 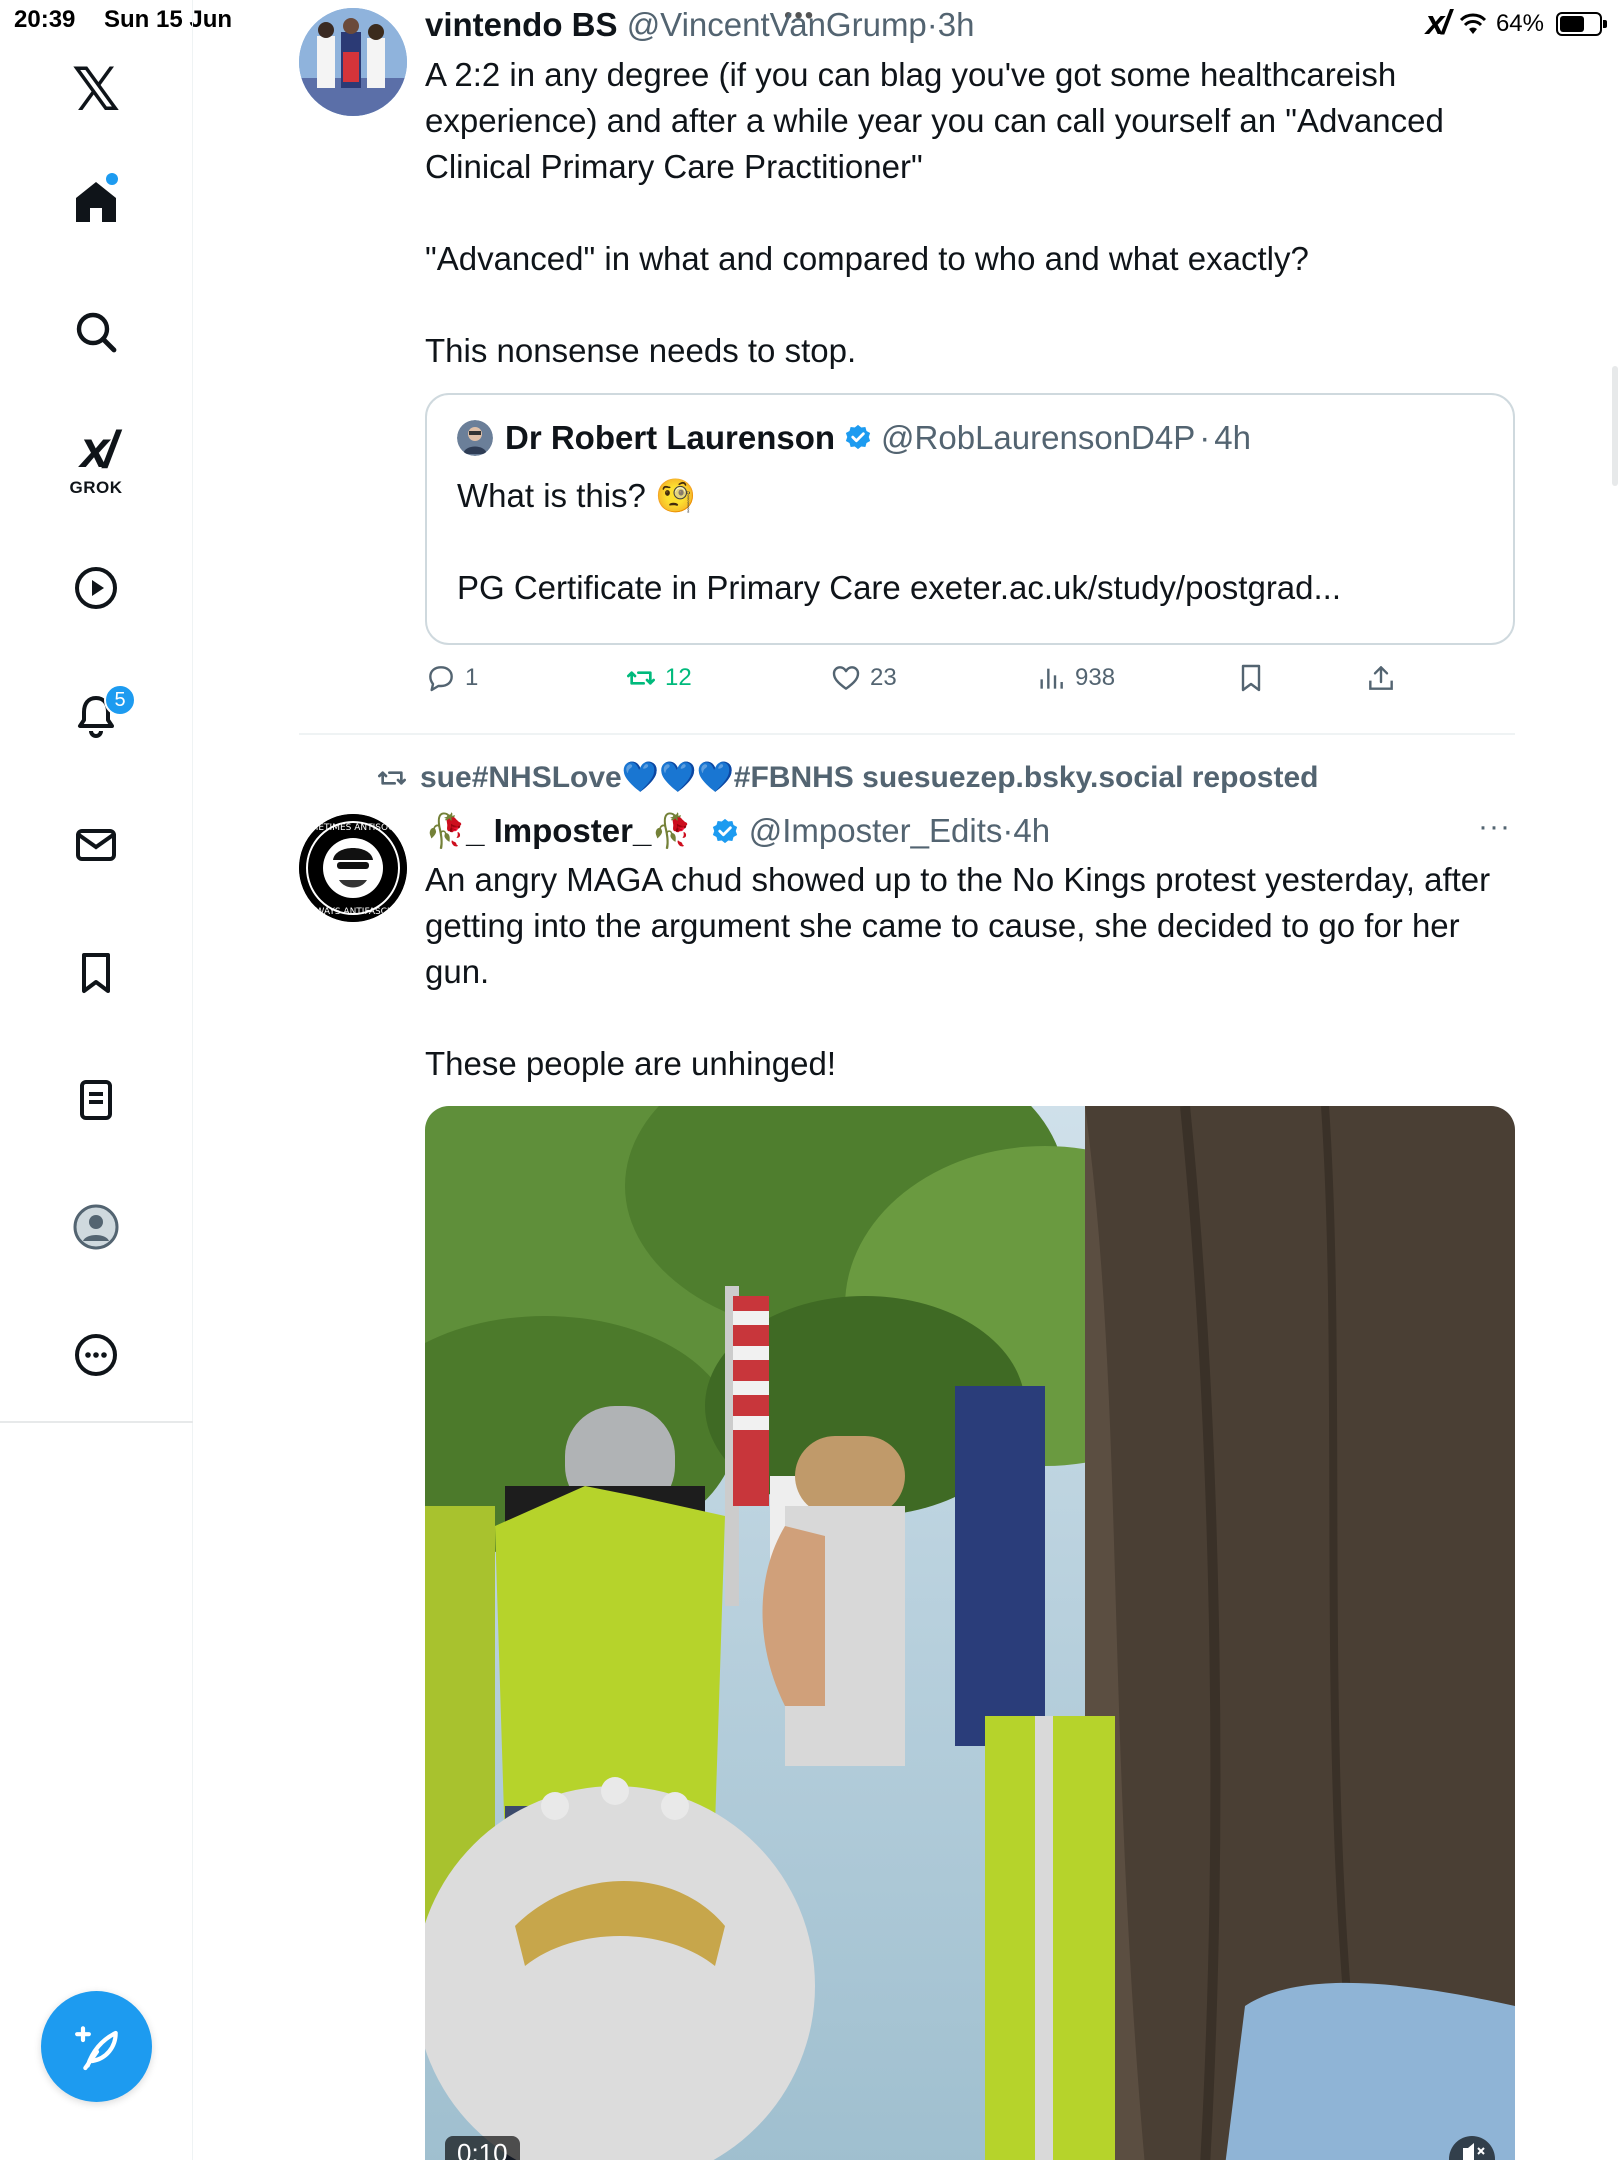 I want to click on tweet-author-handle: @Imposter_Edits, so click(x=876, y=830).